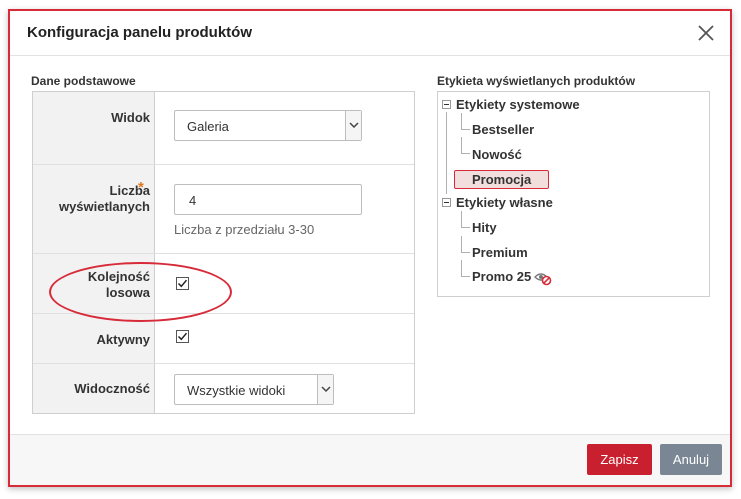 The height and width of the screenshot is (499, 741). Describe the element at coordinates (118, 284) in the screenshot. I see `random-order-label: Kolejność losowa` at that location.